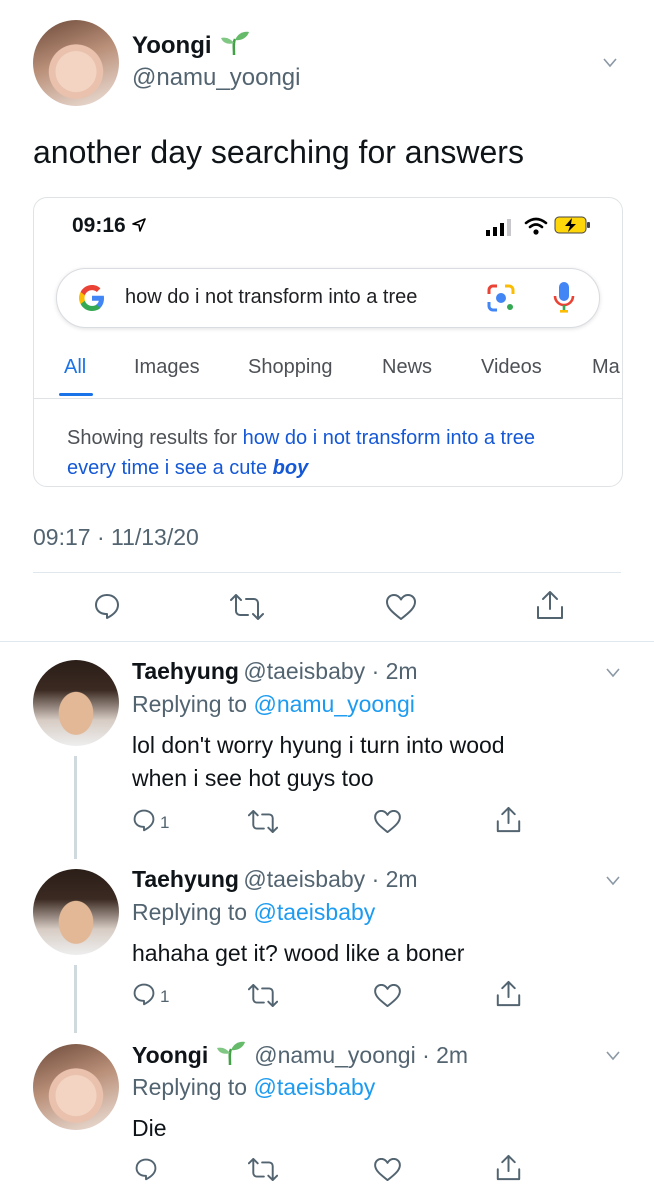 The image size is (654, 1200). I want to click on author-row: Yoongi, so click(191, 45).